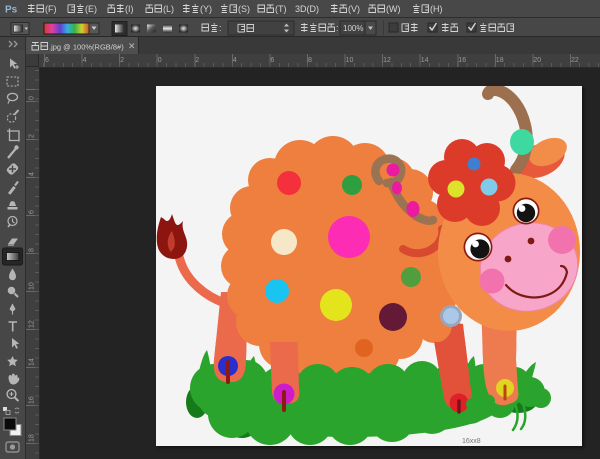 This screenshot has width=600, height=459. I want to click on svg-text: (V), so click(354, 9).